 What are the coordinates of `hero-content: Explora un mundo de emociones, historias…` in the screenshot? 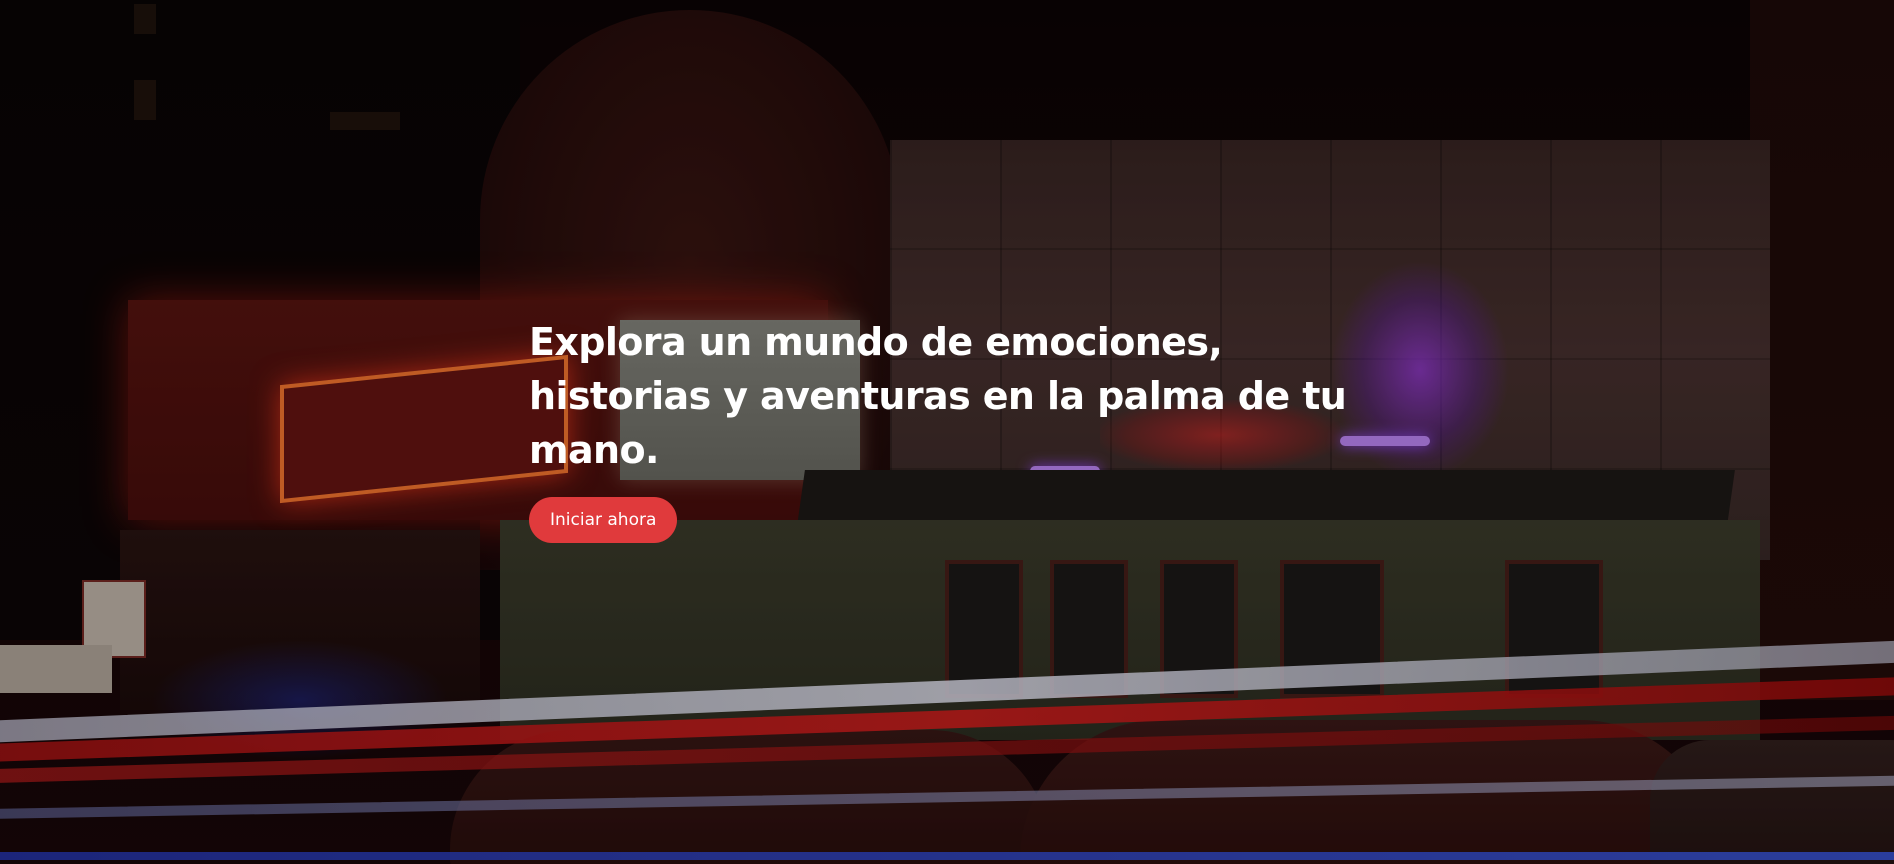 It's located at (979, 429).